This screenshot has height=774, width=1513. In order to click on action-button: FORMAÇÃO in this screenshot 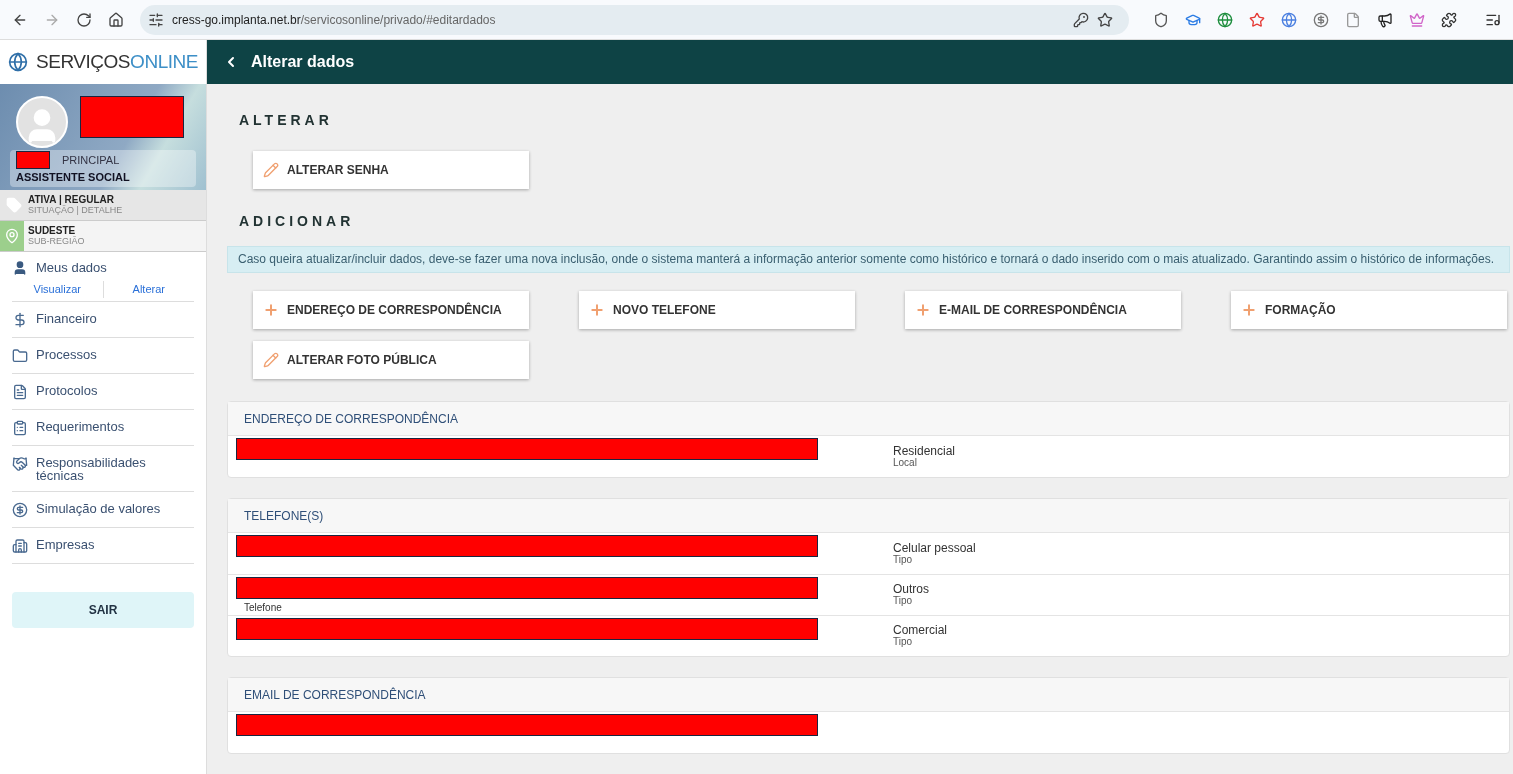, I will do `click(1369, 310)`.